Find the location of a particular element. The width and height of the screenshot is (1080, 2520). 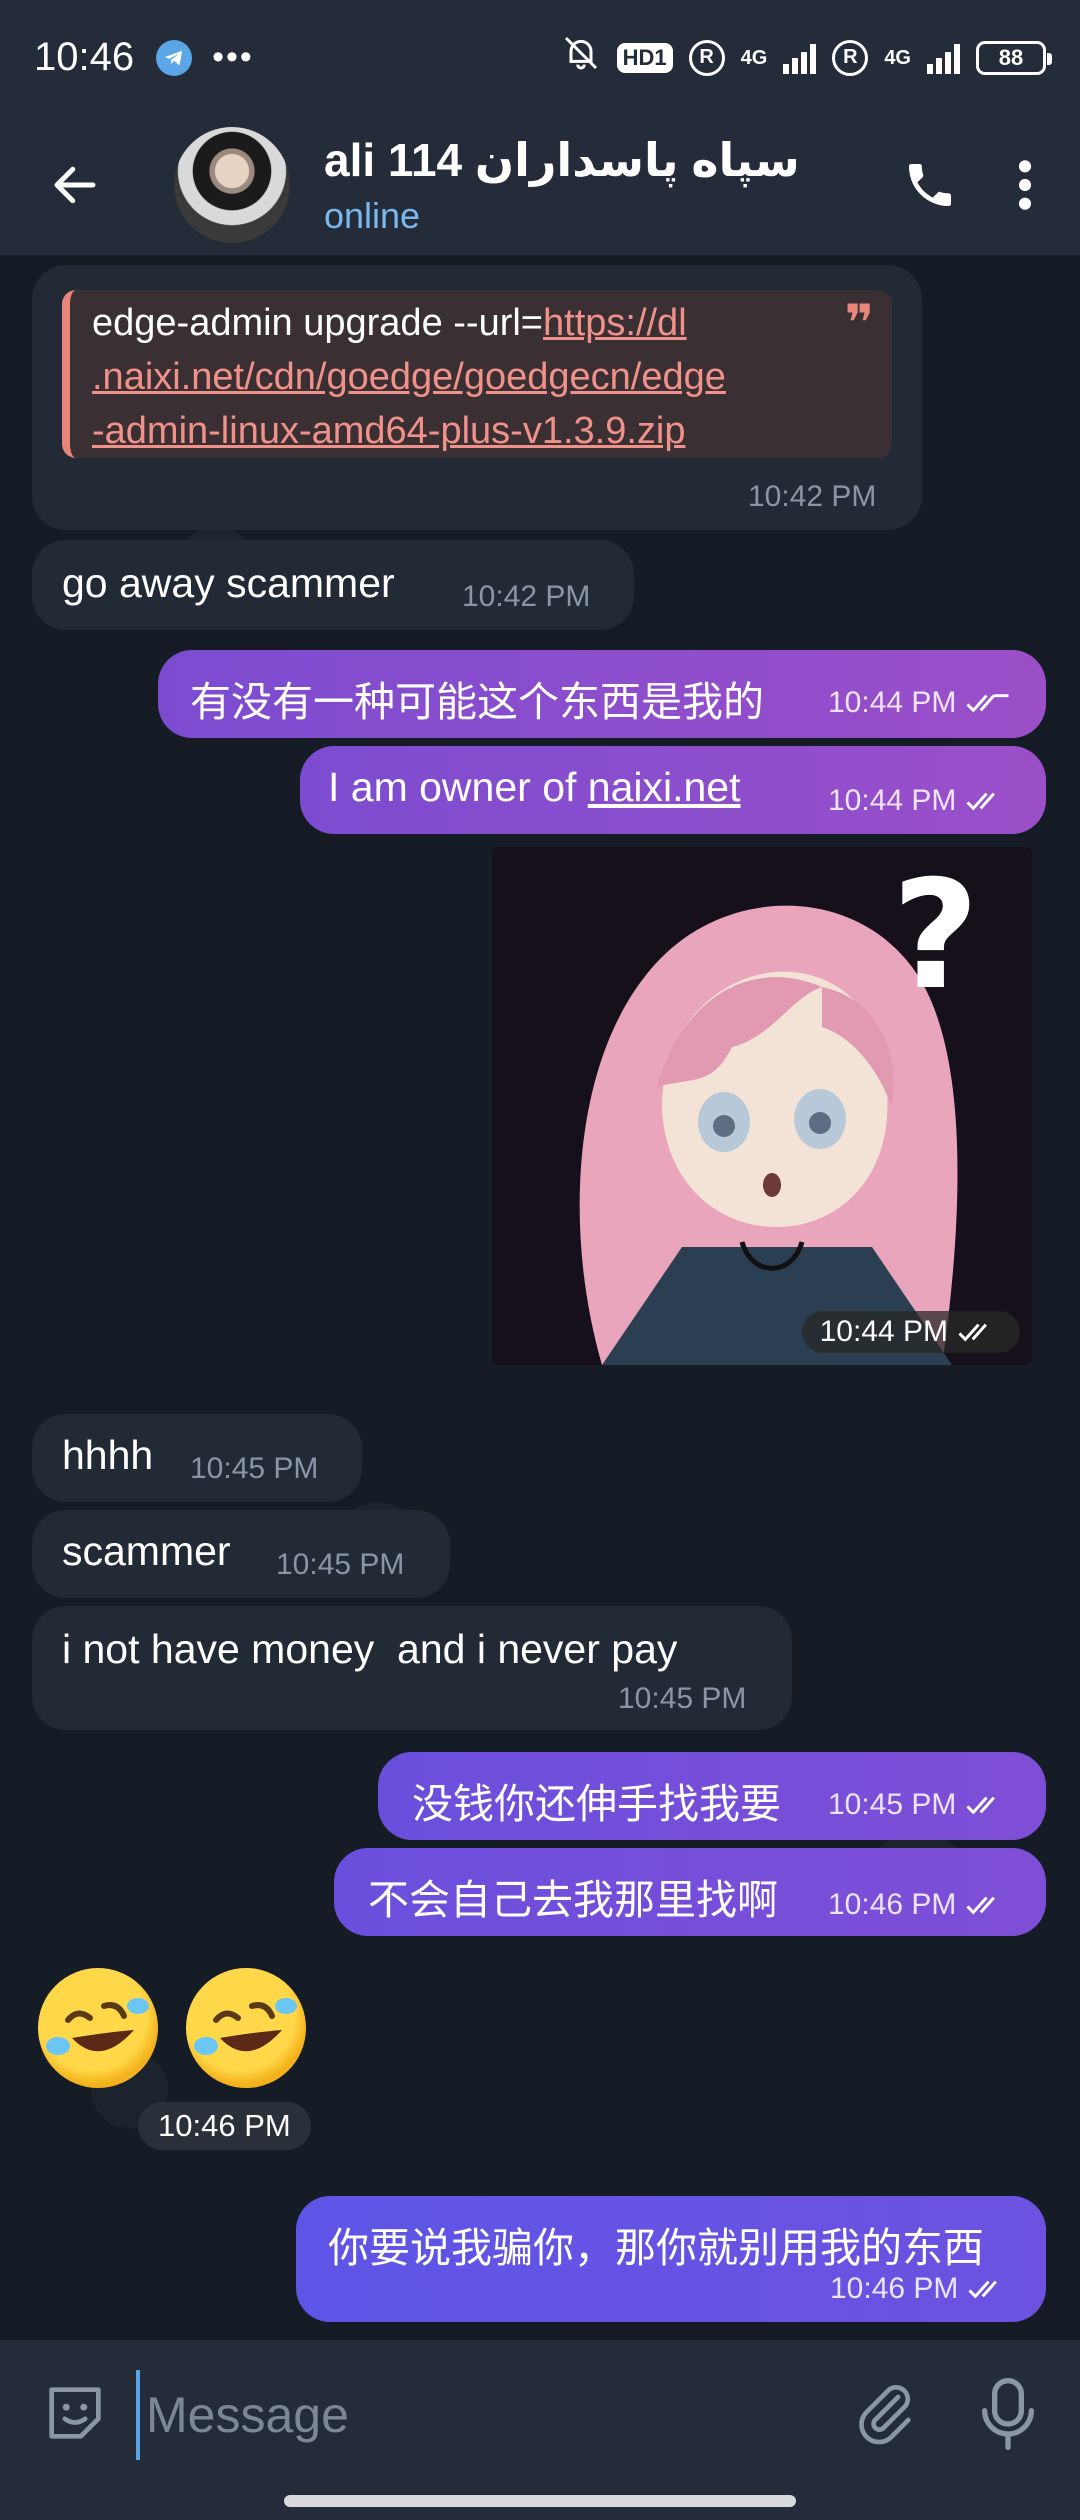

anime-girl-sticker-icon: ? is located at coordinates (762, 1106).